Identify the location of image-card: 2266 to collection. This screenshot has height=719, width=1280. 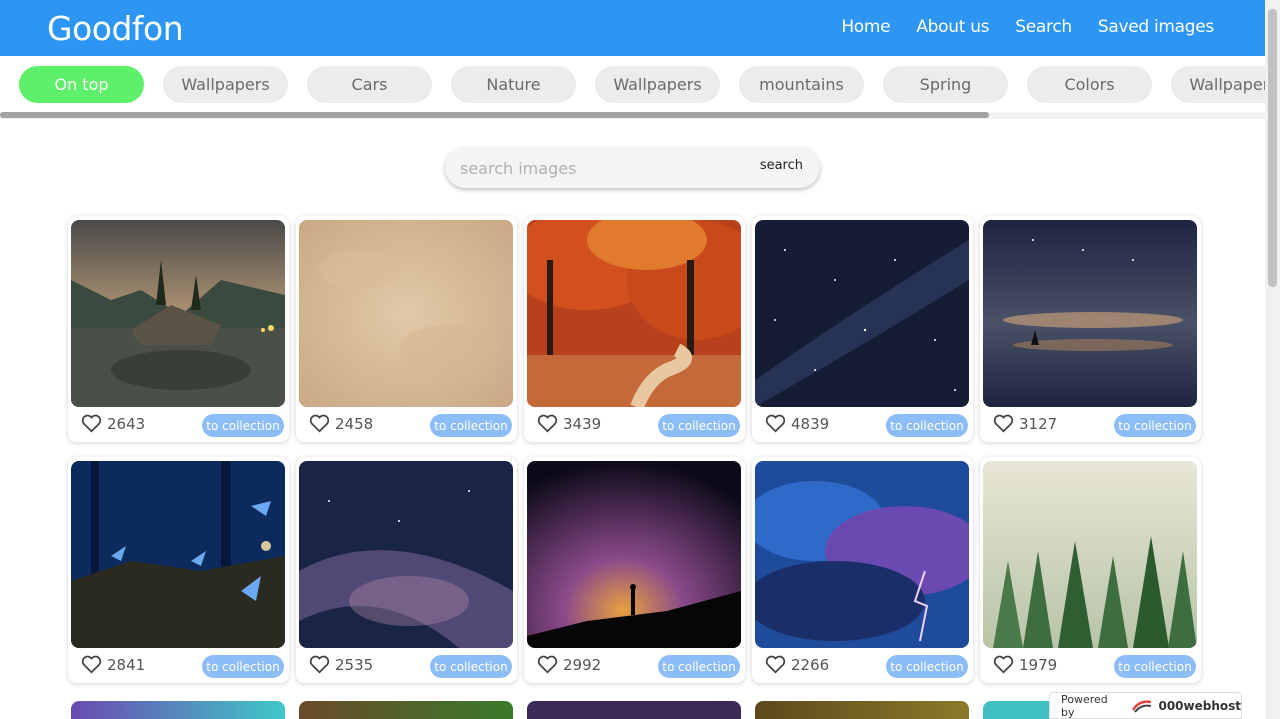
(862, 570).